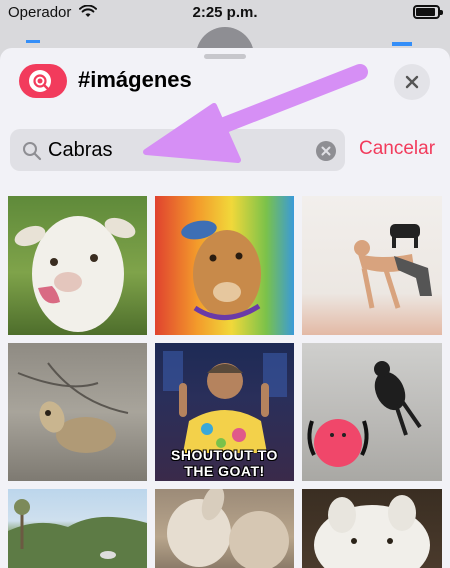 This screenshot has width=450, height=568. What do you see at coordinates (224, 528) in the screenshot?
I see `gif-goat-closeup` at bounding box center [224, 528].